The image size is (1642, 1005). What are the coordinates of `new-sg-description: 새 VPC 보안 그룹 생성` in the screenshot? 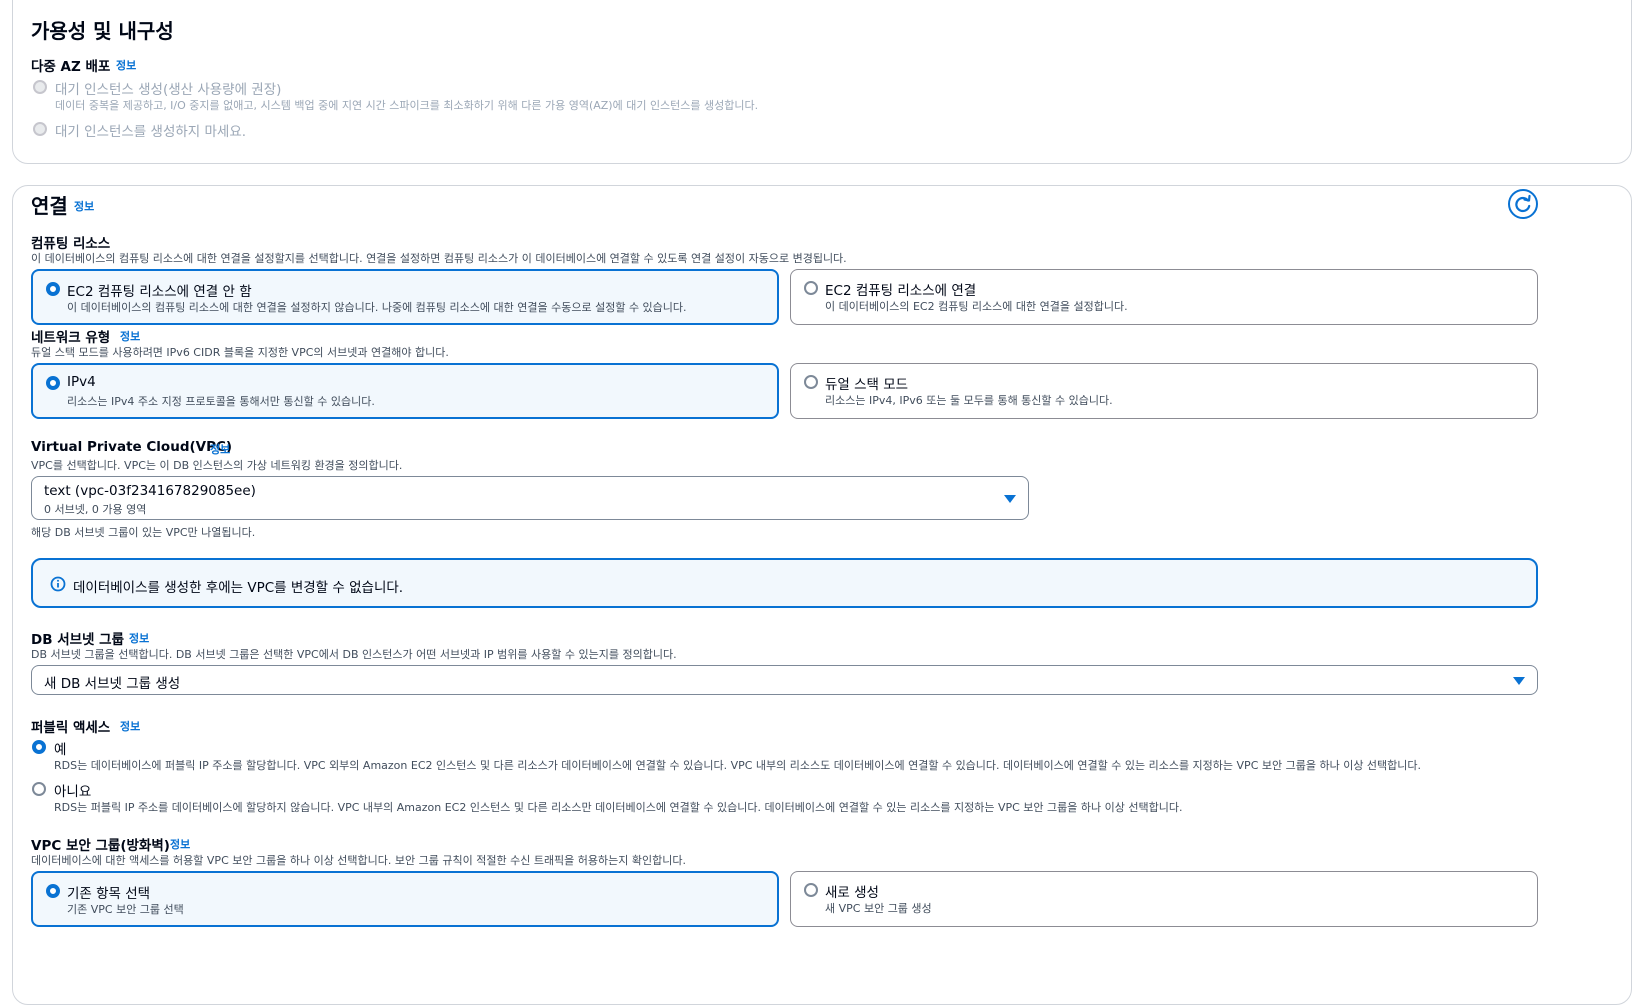 It's located at (878, 908).